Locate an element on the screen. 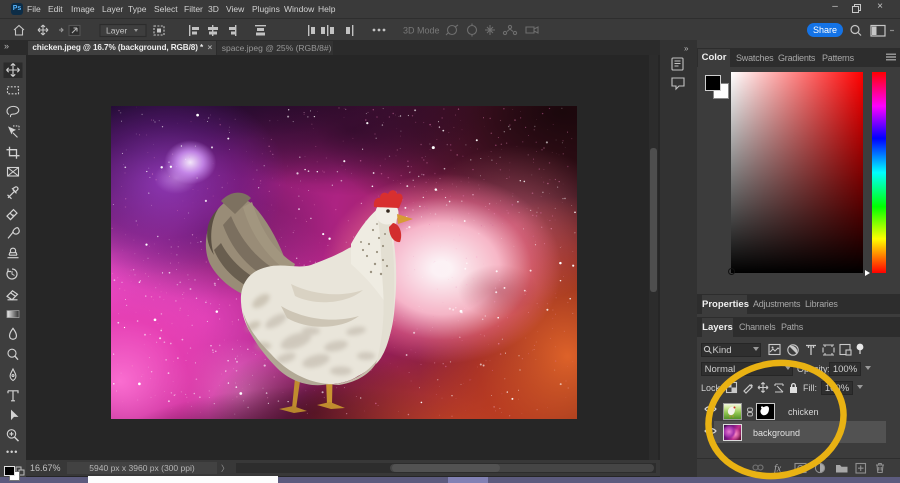  svg-text: Layer is located at coordinates (116, 31).